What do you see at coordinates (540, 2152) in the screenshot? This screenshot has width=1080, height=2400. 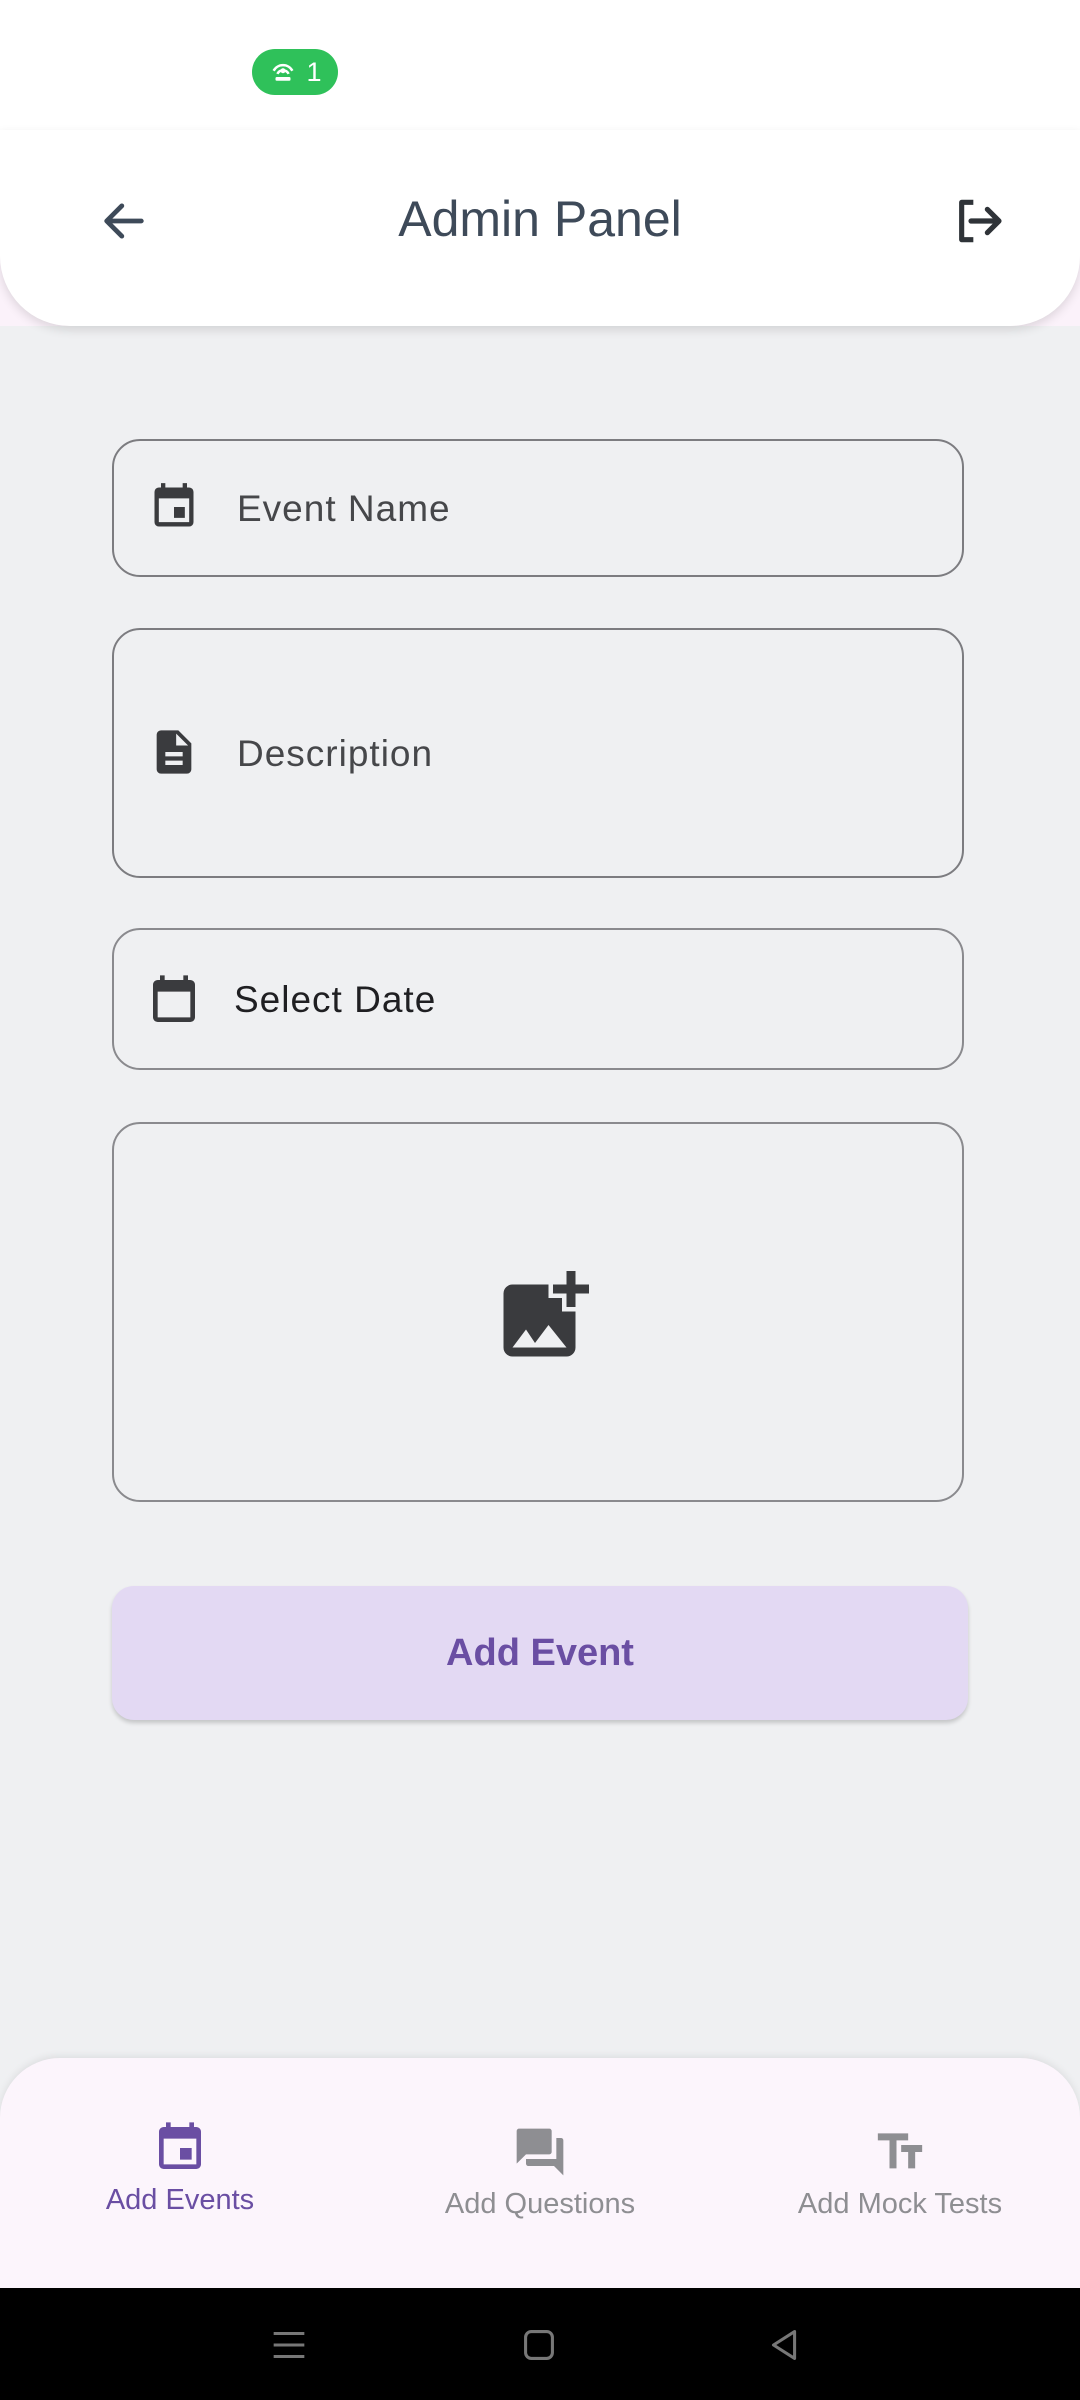 I see `forum-icon` at bounding box center [540, 2152].